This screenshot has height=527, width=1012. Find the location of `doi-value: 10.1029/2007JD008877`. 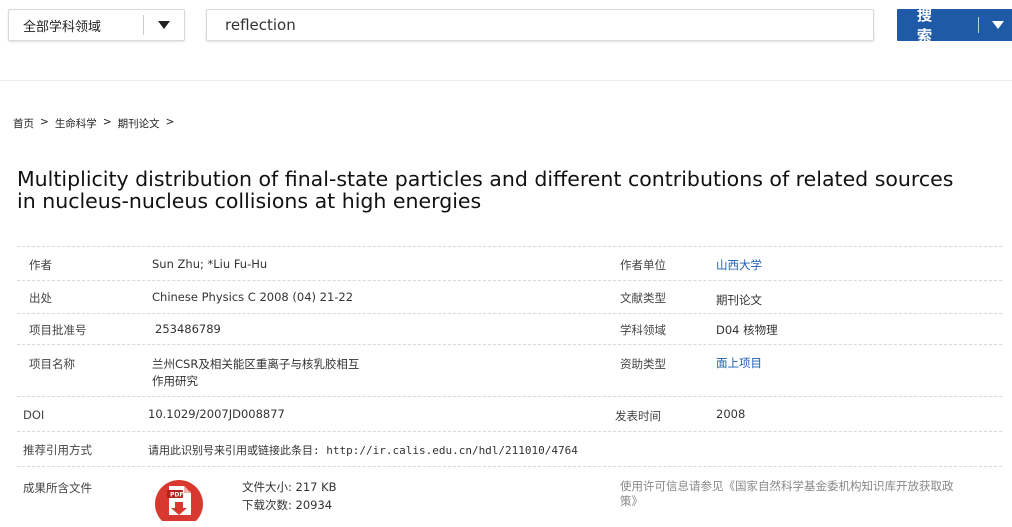

doi-value: 10.1029/2007JD008877 is located at coordinates (216, 414).